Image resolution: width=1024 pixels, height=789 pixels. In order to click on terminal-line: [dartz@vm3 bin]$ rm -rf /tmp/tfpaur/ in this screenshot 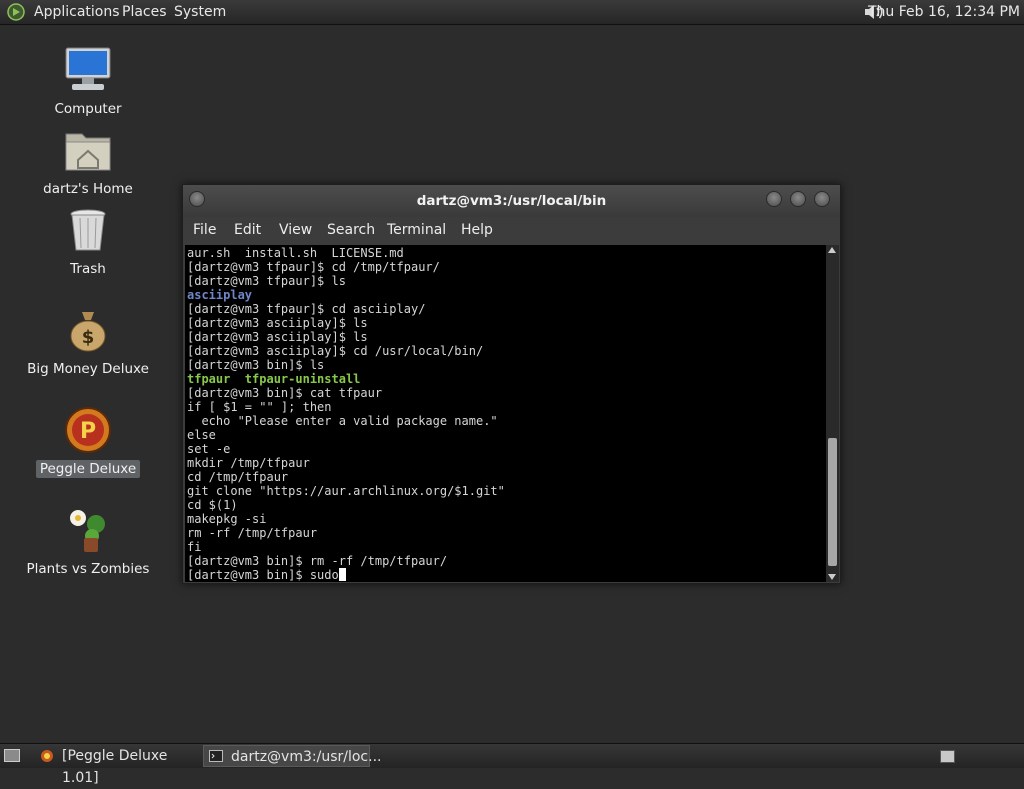, I will do `click(317, 561)`.